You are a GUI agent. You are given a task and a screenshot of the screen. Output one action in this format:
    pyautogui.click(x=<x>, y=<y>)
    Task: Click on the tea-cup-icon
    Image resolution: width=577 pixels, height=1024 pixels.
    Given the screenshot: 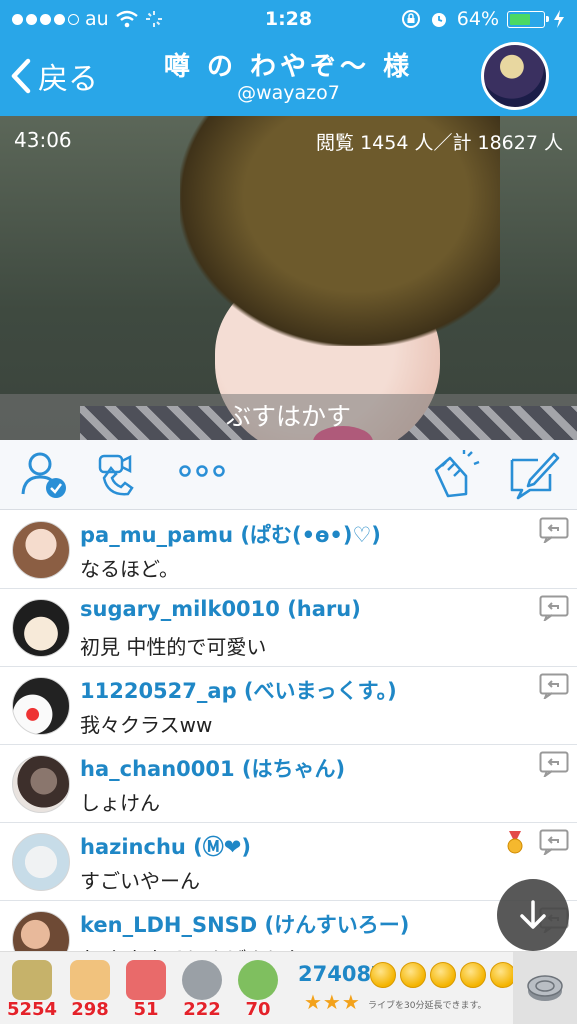 What is the action you would take?
    pyautogui.click(x=32, y=980)
    